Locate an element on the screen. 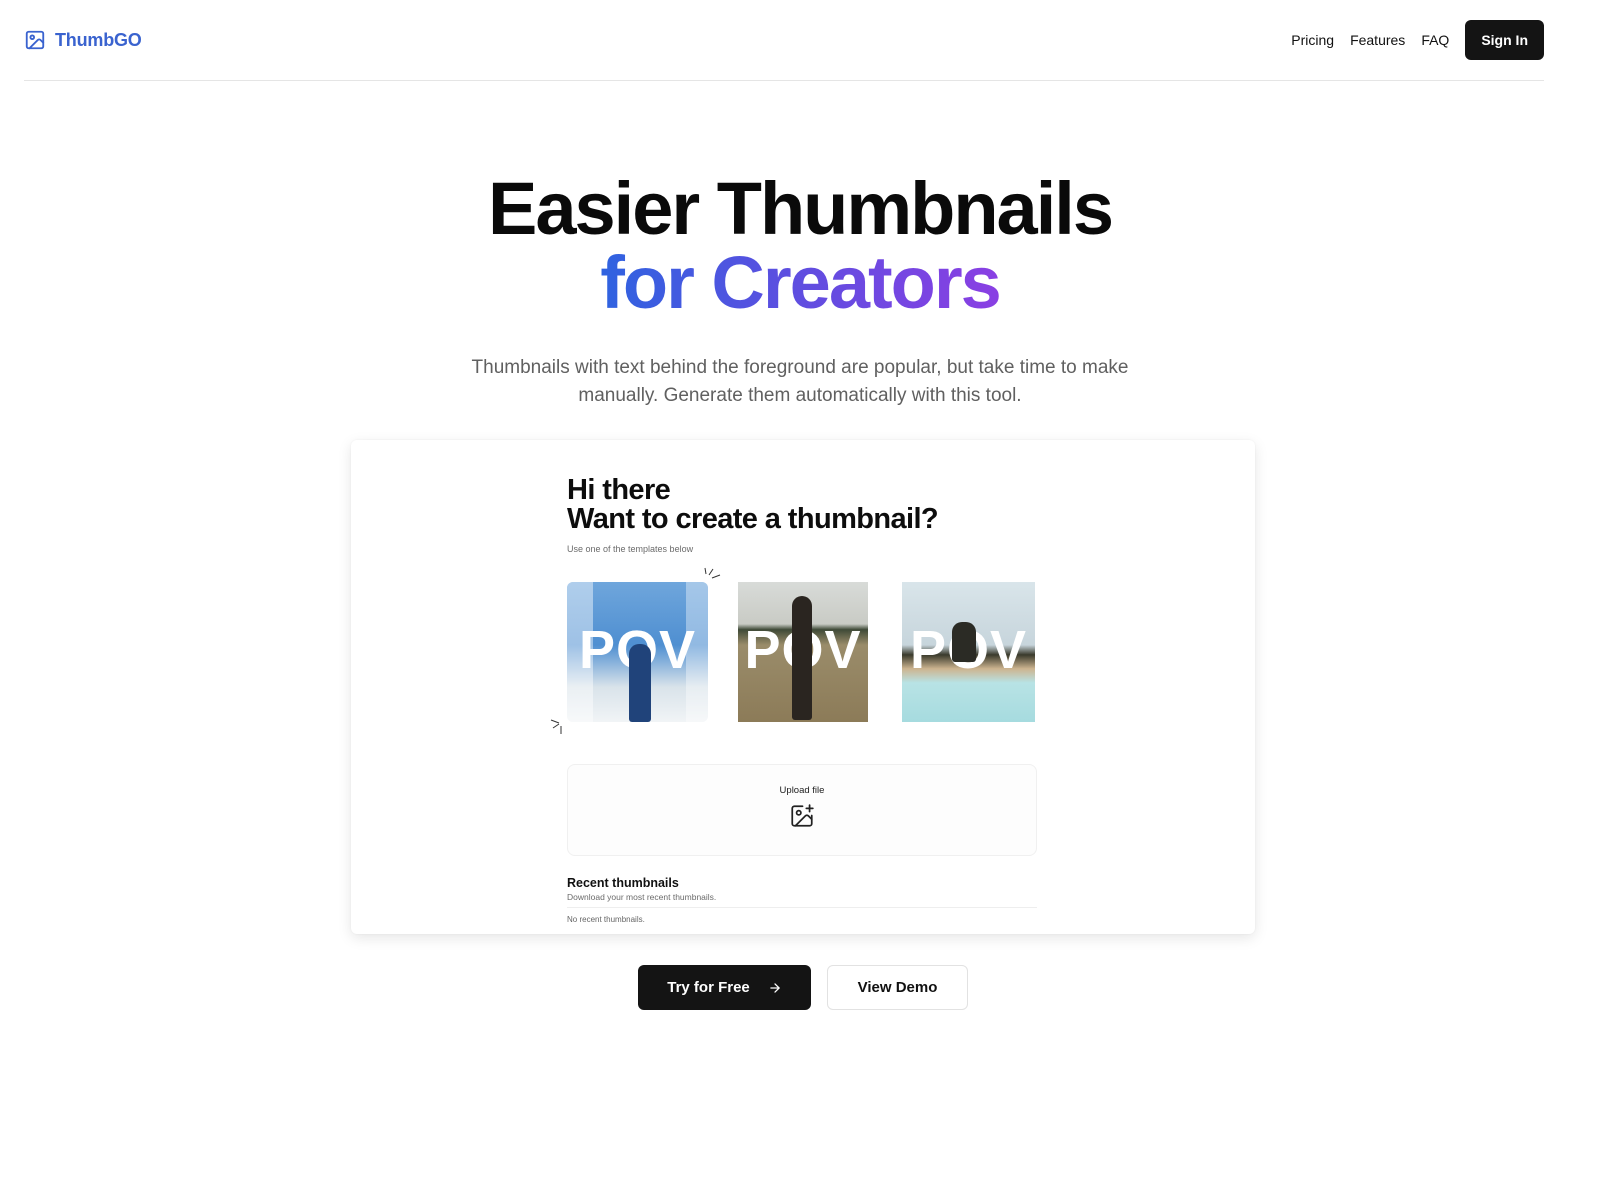 The height and width of the screenshot is (1200, 1600). nav-link-faq: FAQ is located at coordinates (1435, 40).